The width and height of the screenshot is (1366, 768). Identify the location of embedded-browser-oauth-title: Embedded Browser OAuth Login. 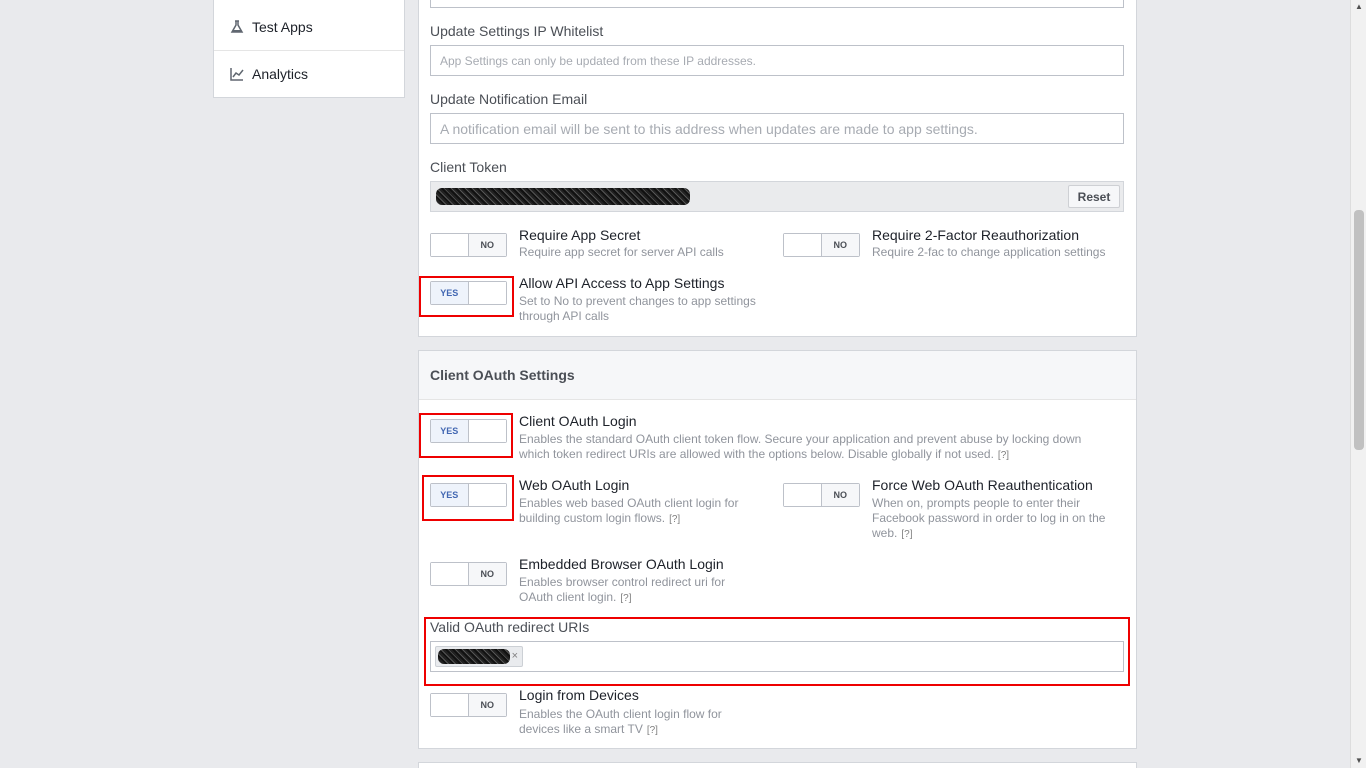
(621, 564).